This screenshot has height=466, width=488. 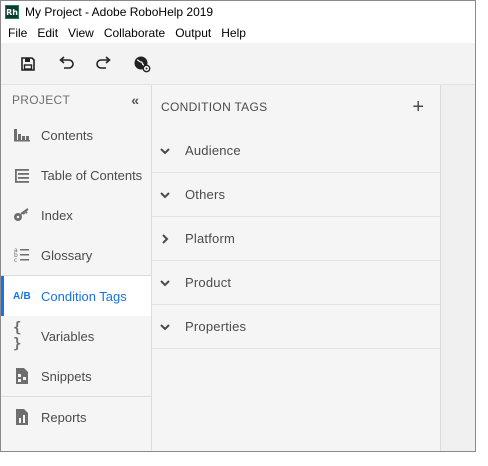 I want to click on sidebar-item-reports: Reports, so click(x=76, y=417).